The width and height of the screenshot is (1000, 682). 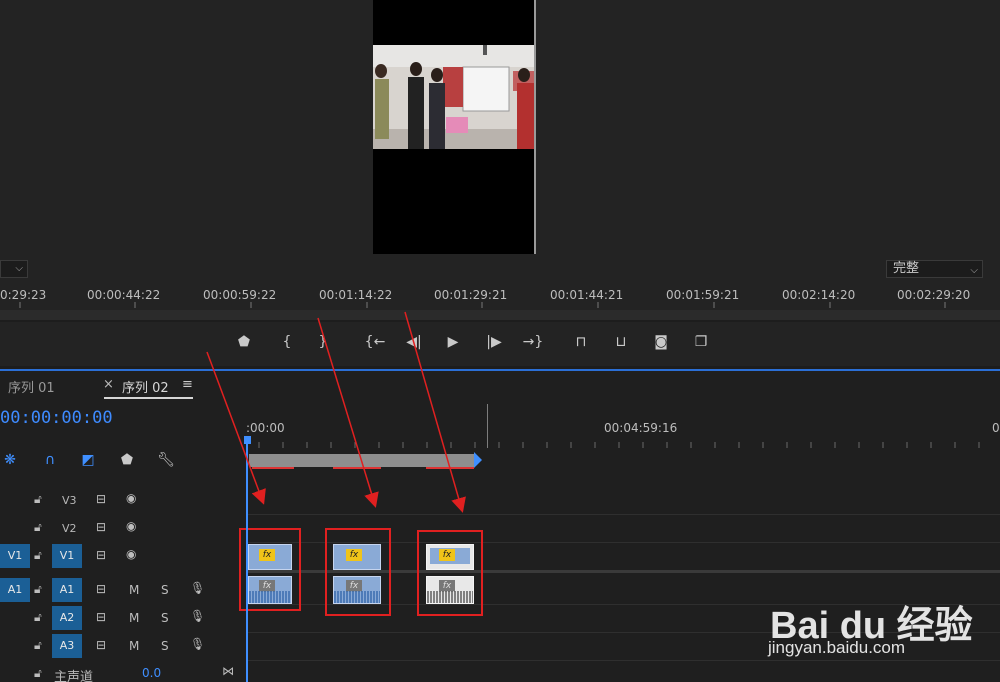 What do you see at coordinates (837, 647) in the screenshot?
I see `watermark-url: jingyan.baidu.com` at bounding box center [837, 647].